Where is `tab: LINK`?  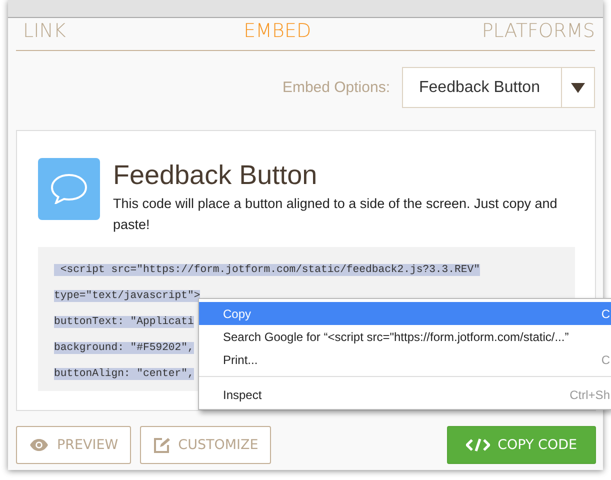
tab: LINK is located at coordinates (41, 31).